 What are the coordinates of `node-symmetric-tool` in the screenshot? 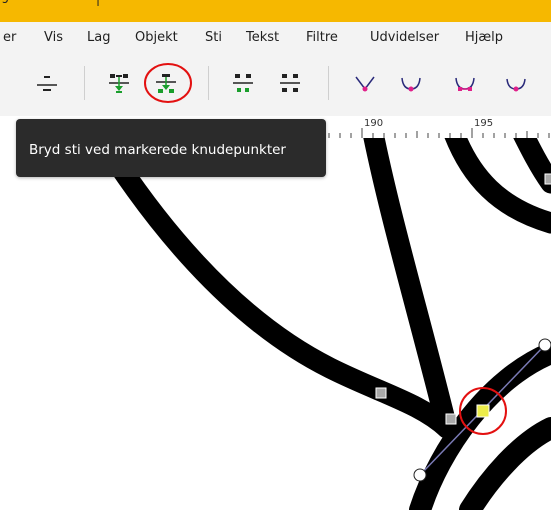 It's located at (465, 83).